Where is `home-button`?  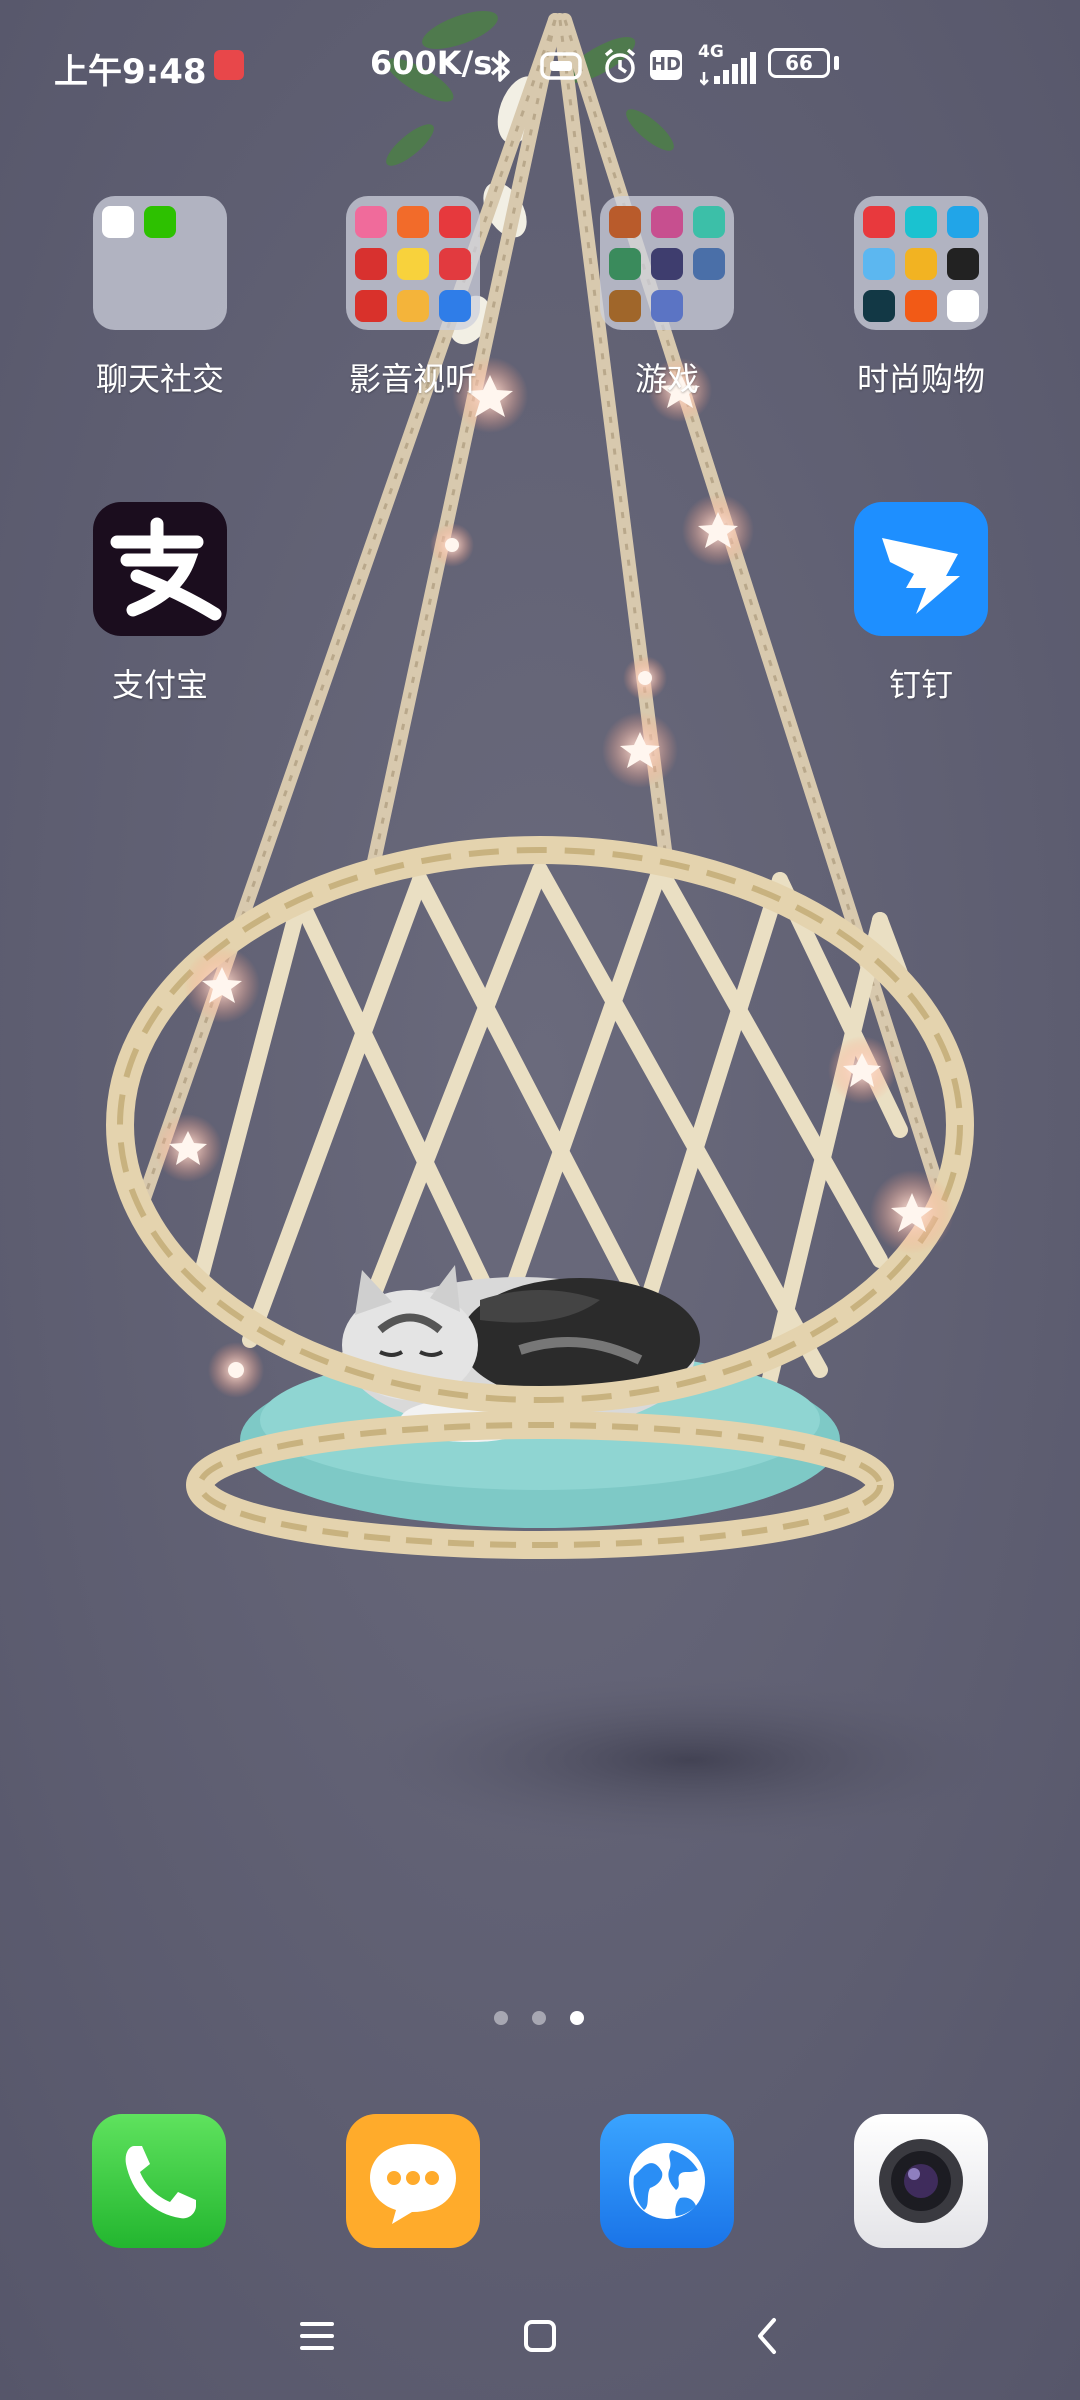
home-button is located at coordinates (540, 2336).